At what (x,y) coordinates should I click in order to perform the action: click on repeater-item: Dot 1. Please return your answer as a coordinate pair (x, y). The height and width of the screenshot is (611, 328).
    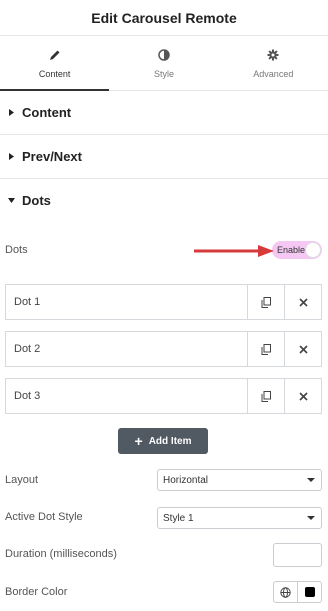
    Looking at the image, I should click on (163, 302).